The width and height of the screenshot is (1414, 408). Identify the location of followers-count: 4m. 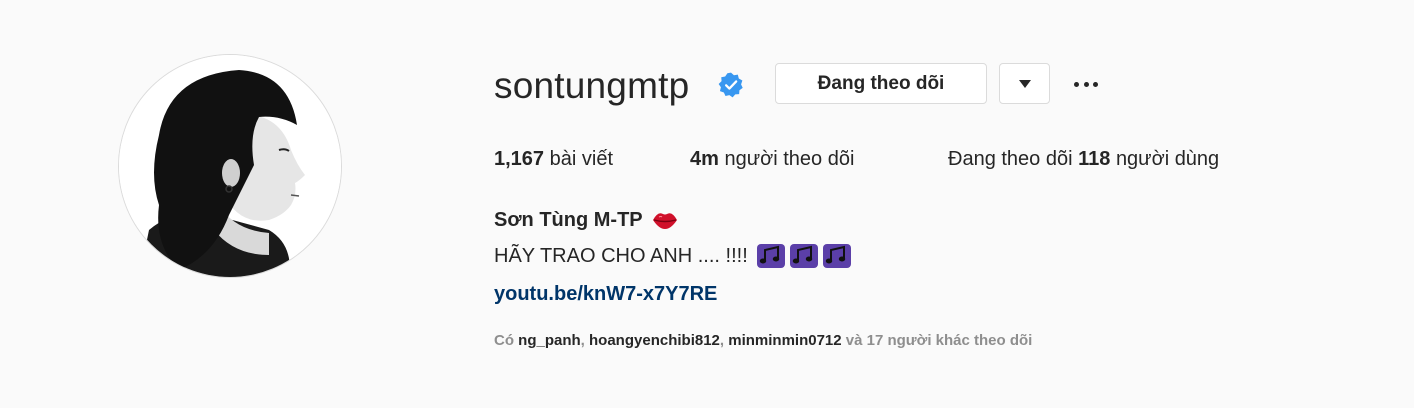
(704, 159).